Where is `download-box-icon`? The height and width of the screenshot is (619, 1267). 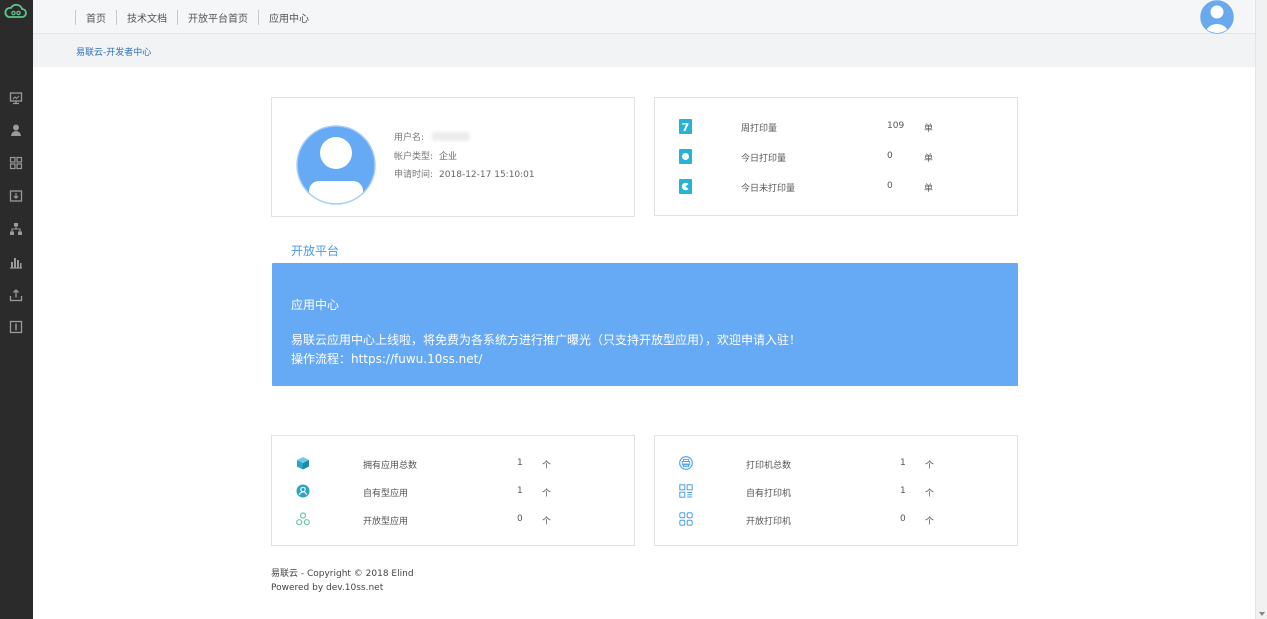 download-box-icon is located at coordinates (16, 196).